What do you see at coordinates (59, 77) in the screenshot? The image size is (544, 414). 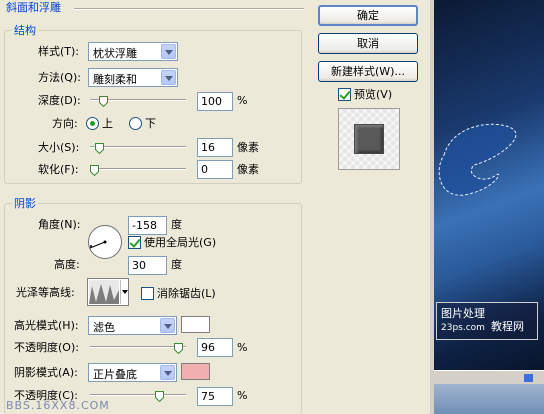 I see `technique-label: 方法(Q):` at bounding box center [59, 77].